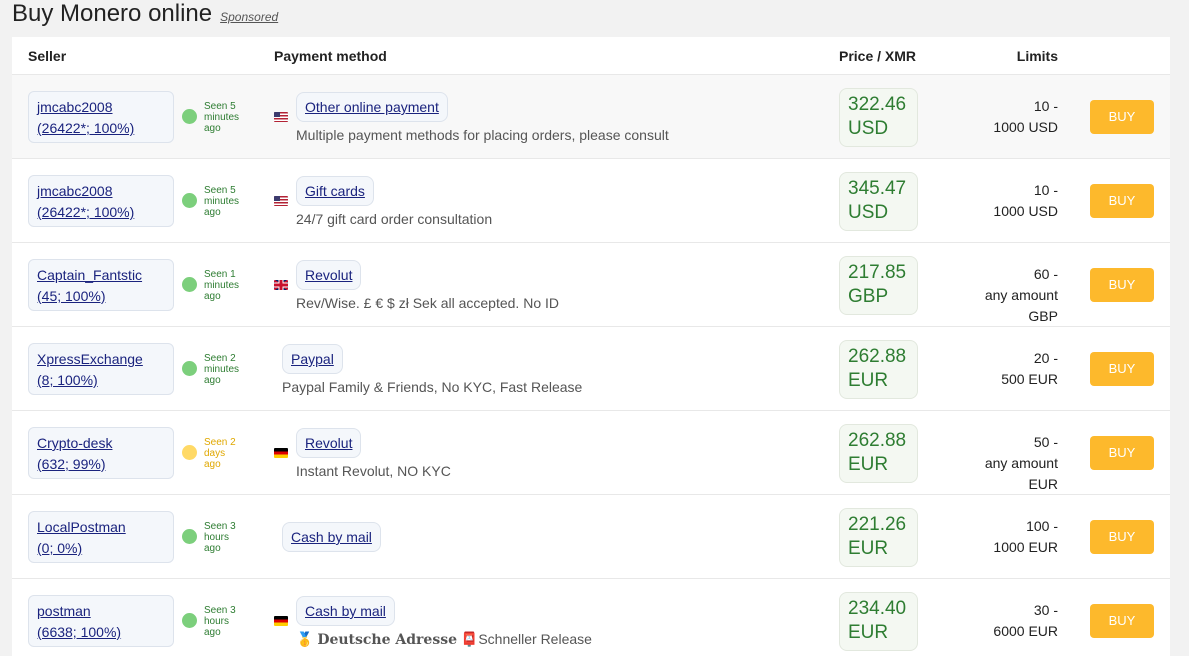 The height and width of the screenshot is (656, 1189). Describe the element at coordinates (101, 548) in the screenshot. I see `seller-stats-link: (0; 0%)` at that location.